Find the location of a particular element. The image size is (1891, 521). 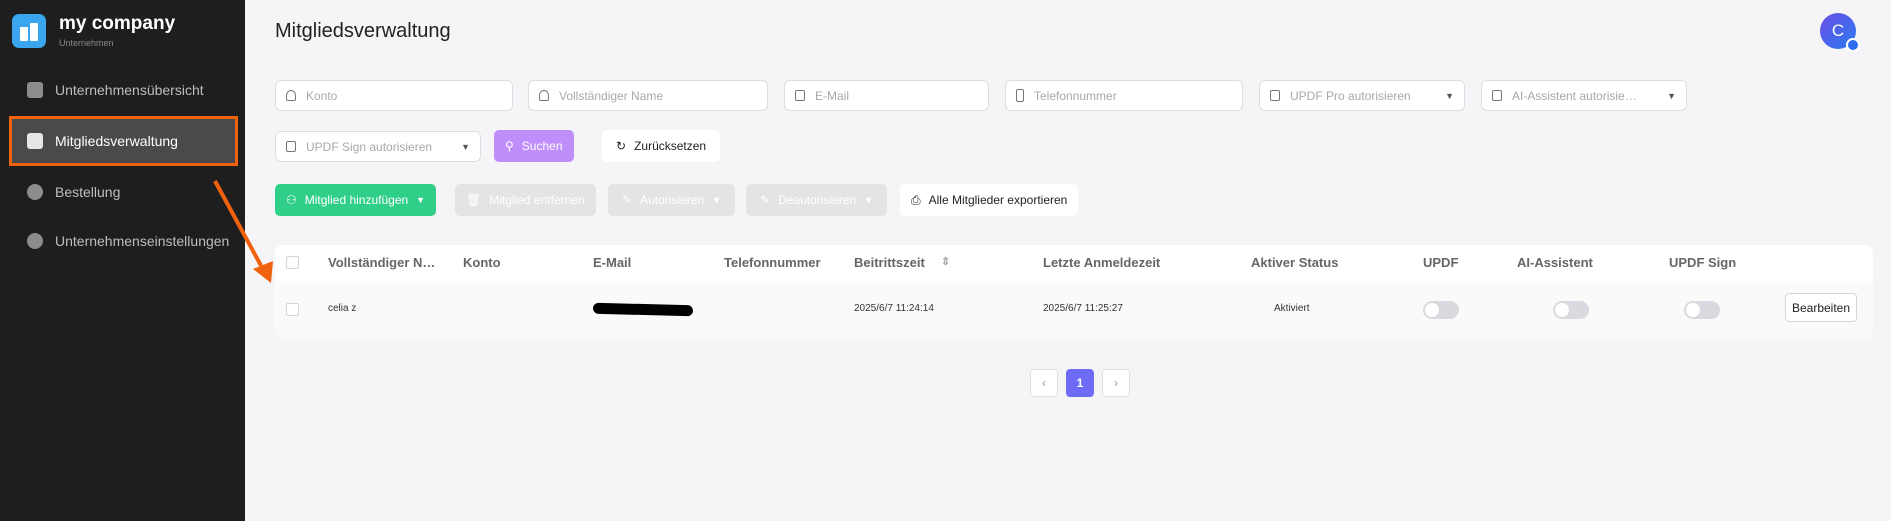

mail-icon is located at coordinates (800, 95).